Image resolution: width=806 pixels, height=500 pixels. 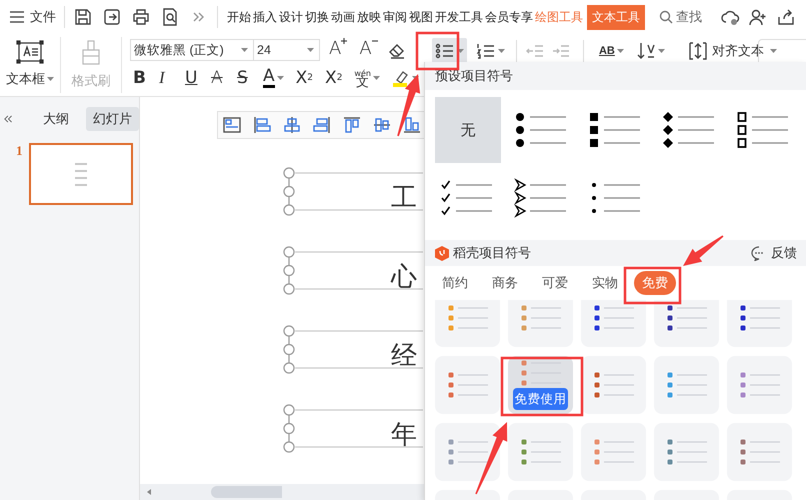 What do you see at coordinates (91, 53) in the screenshot?
I see `brush-icon` at bounding box center [91, 53].